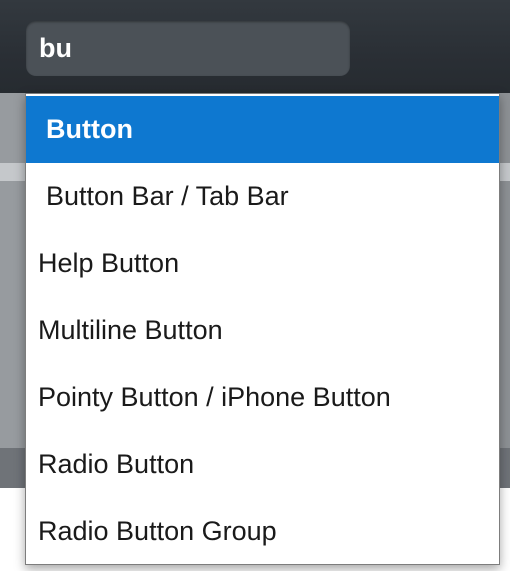 This screenshot has width=510, height=571. I want to click on result-item-multiline-button: Multiline Button, so click(262, 330).